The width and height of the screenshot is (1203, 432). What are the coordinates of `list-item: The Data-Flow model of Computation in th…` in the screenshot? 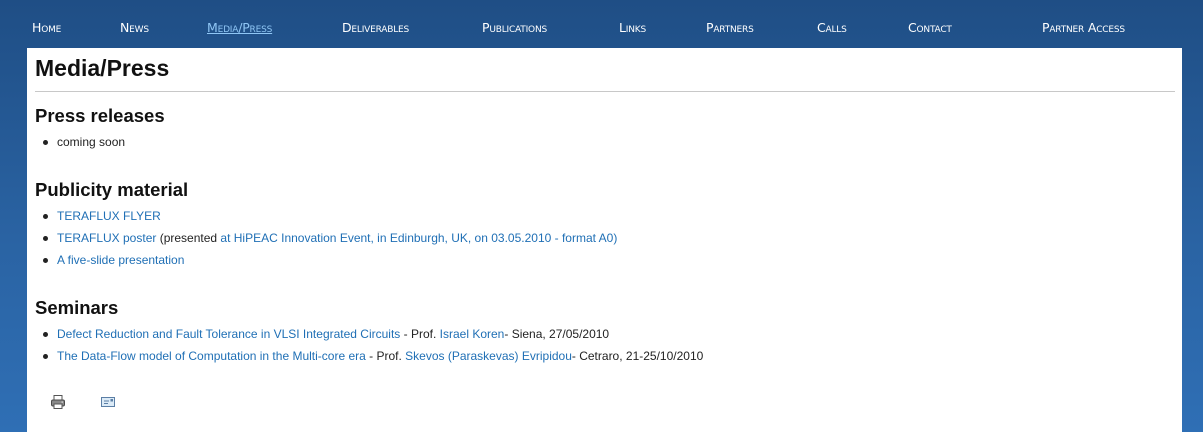 It's located at (369, 356).